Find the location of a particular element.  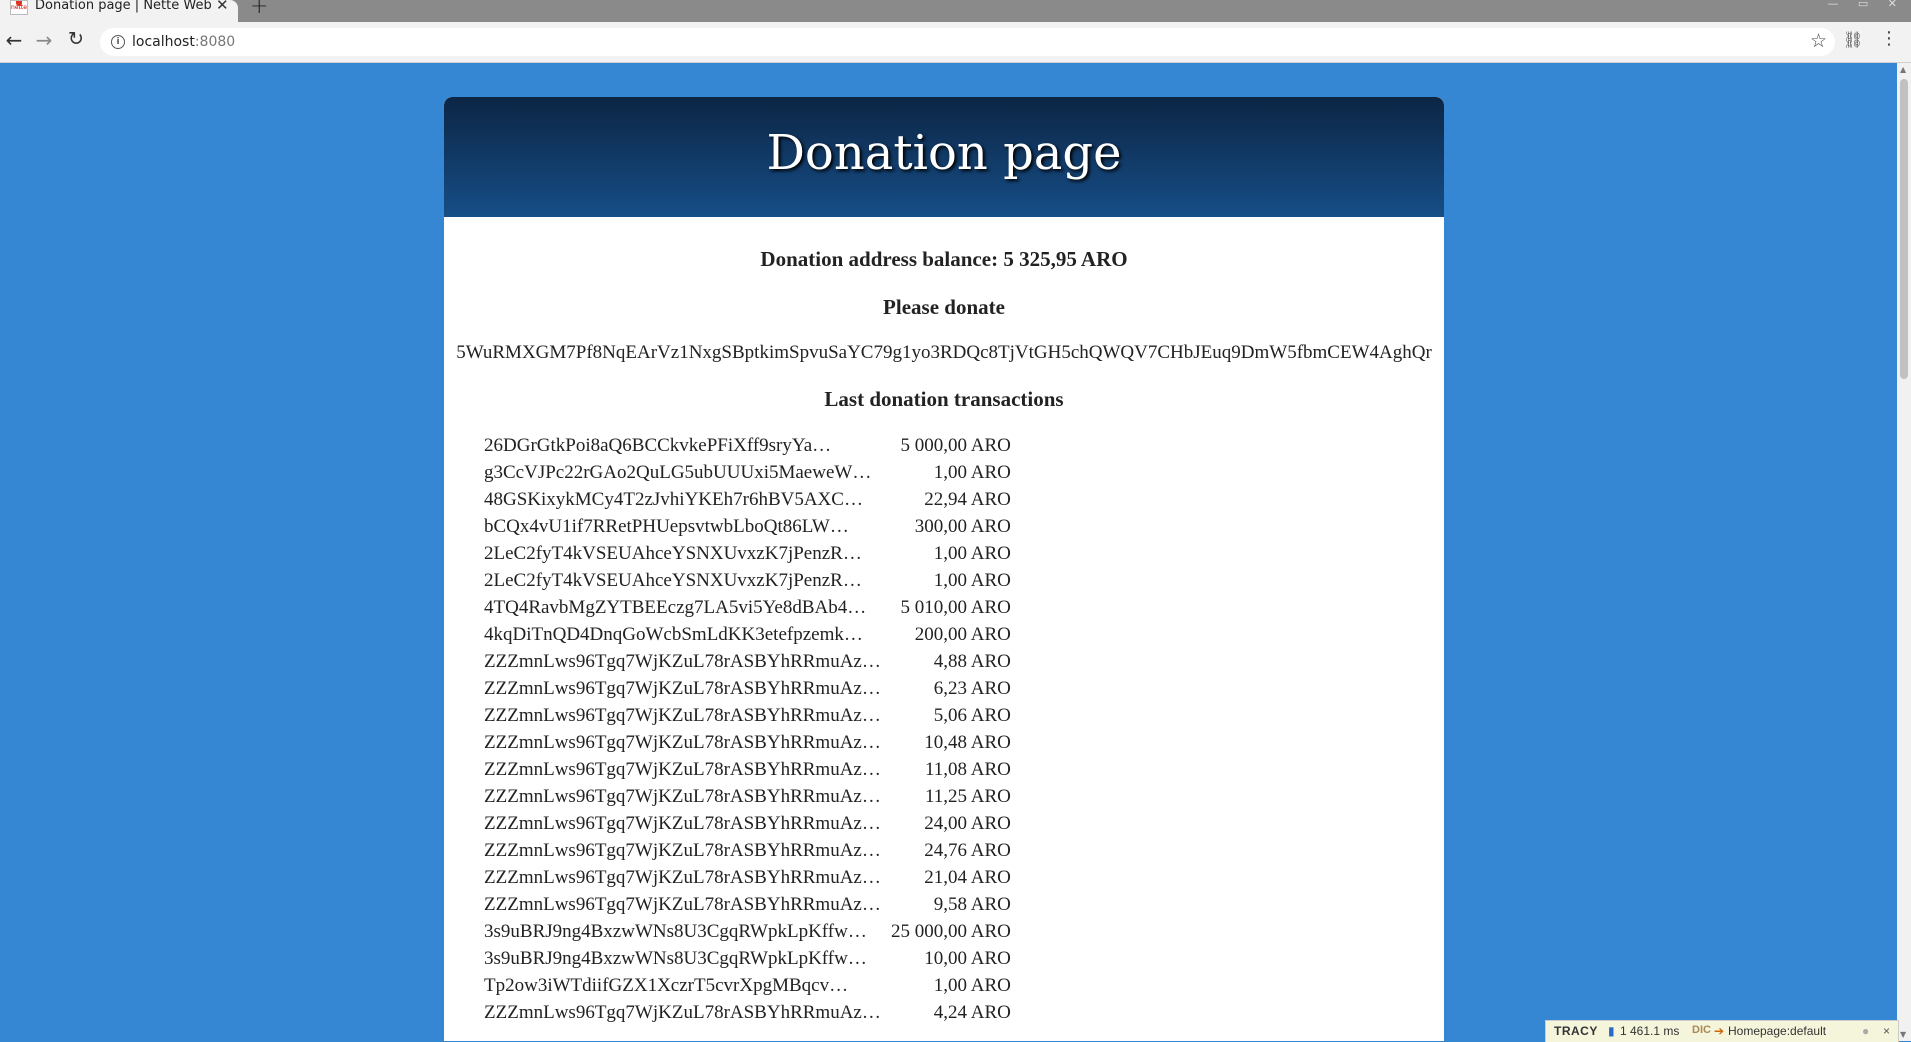

tracy-execution-time: 1 461.1 ms is located at coordinates (1649, 1031).